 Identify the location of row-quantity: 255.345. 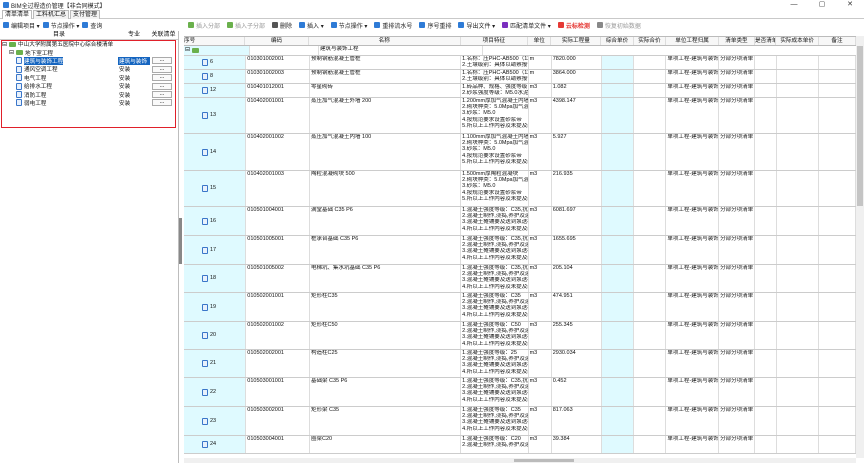
(577, 335).